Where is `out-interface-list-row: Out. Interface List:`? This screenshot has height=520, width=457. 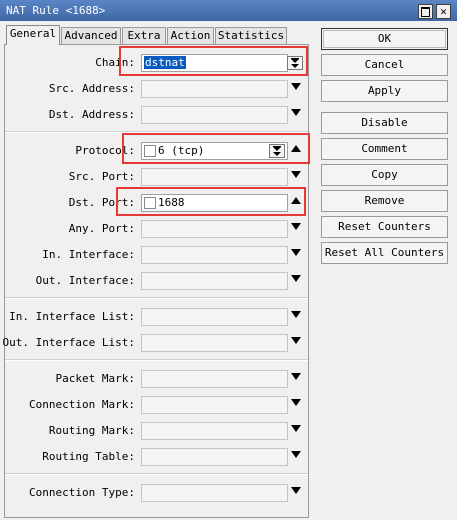 out-interface-list-row: Out. Interface List: is located at coordinates (155, 343).